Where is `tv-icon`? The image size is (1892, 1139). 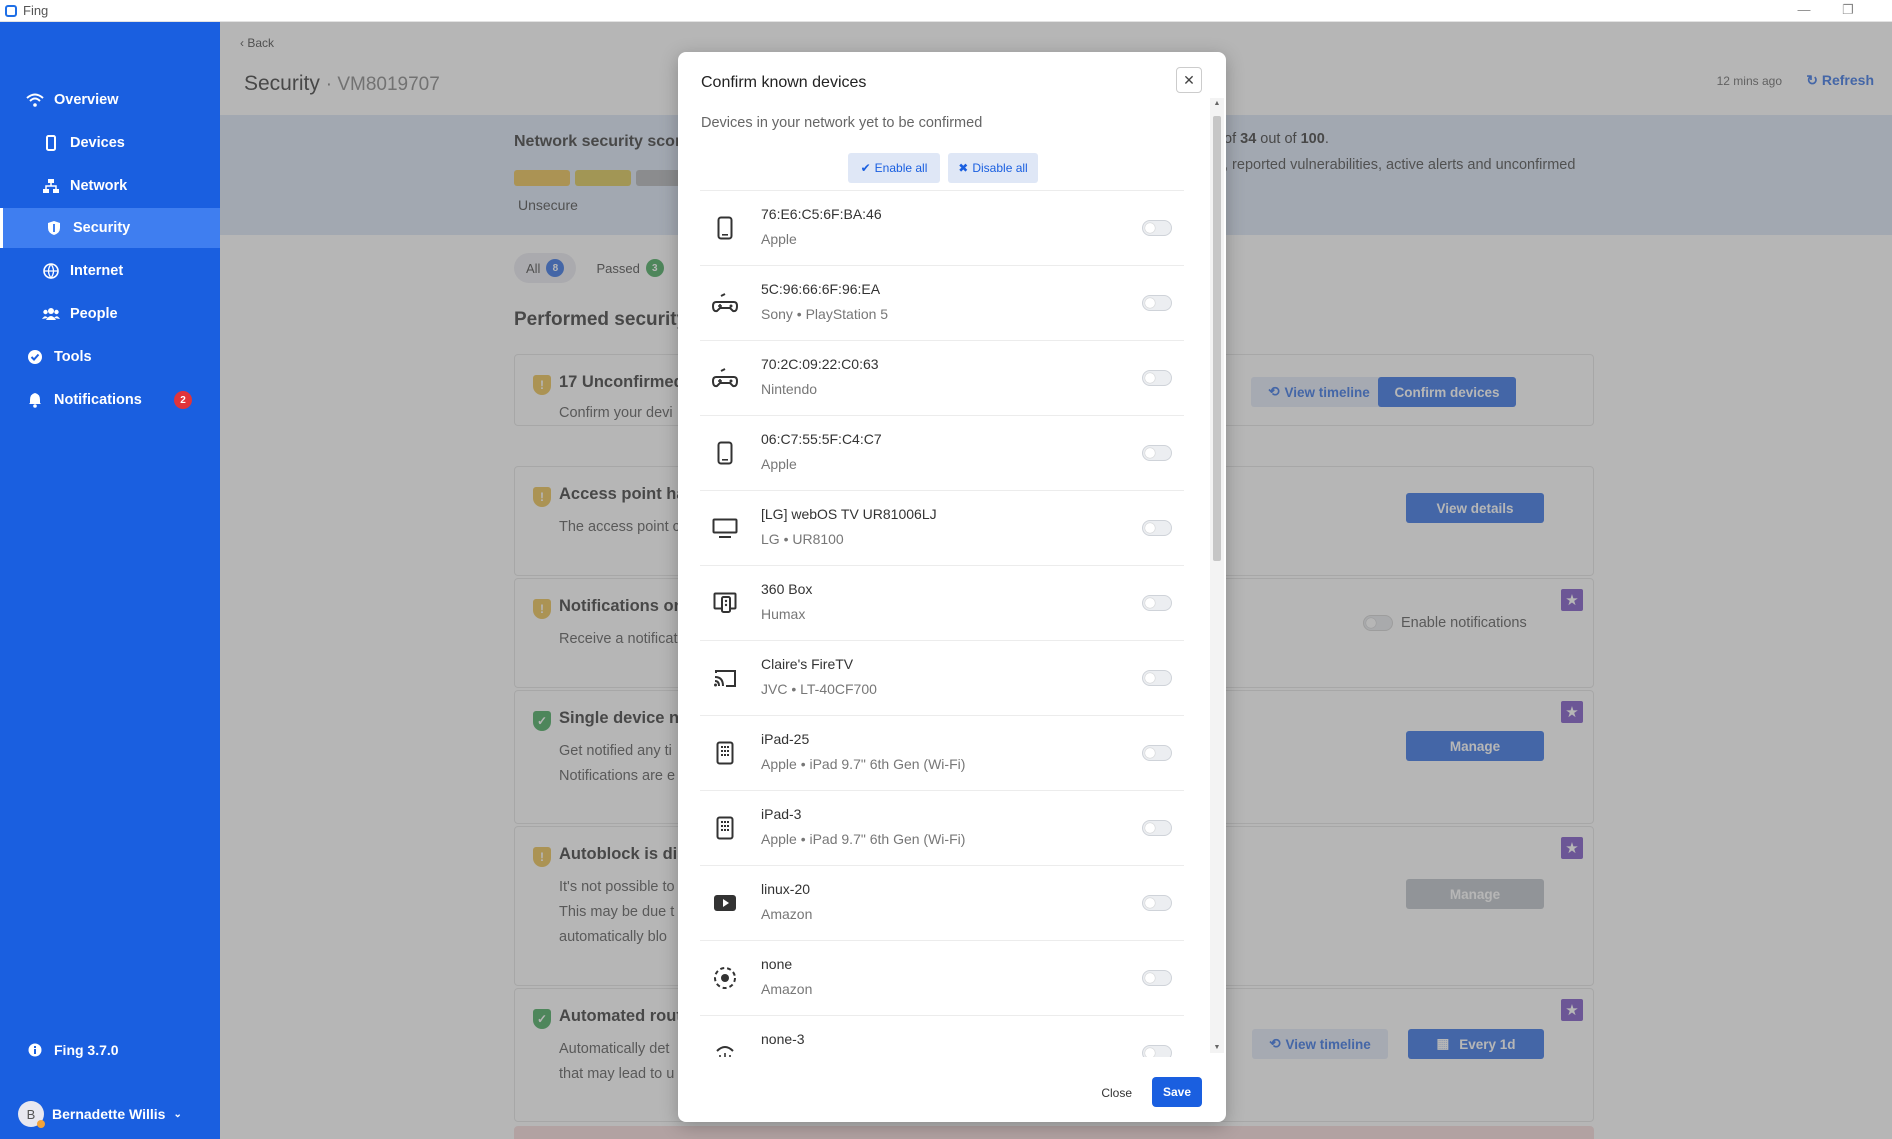
tv-icon is located at coordinates (725, 528).